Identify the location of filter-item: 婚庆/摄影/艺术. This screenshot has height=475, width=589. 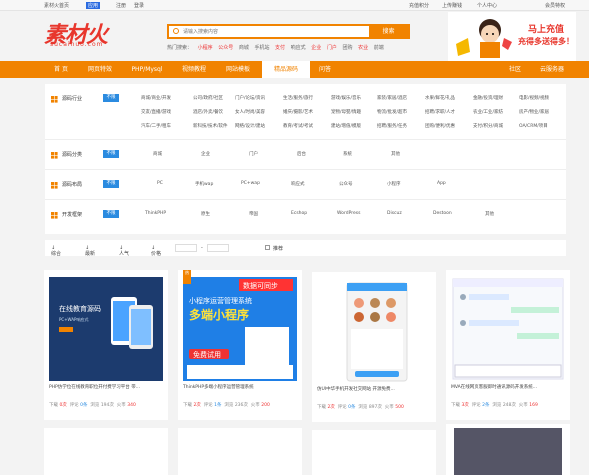
(298, 112).